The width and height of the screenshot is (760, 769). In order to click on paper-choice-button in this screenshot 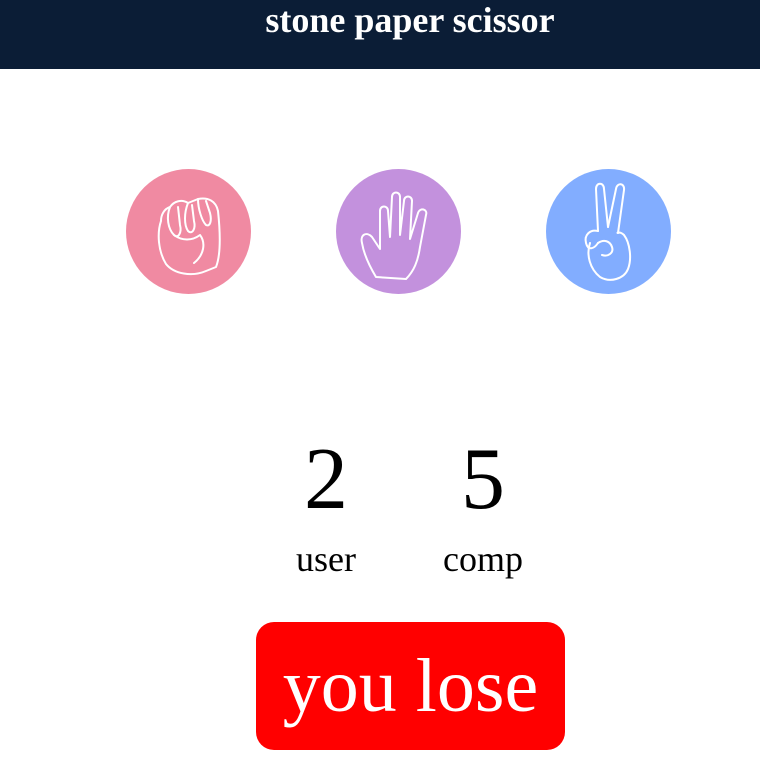, I will do `click(398, 231)`.